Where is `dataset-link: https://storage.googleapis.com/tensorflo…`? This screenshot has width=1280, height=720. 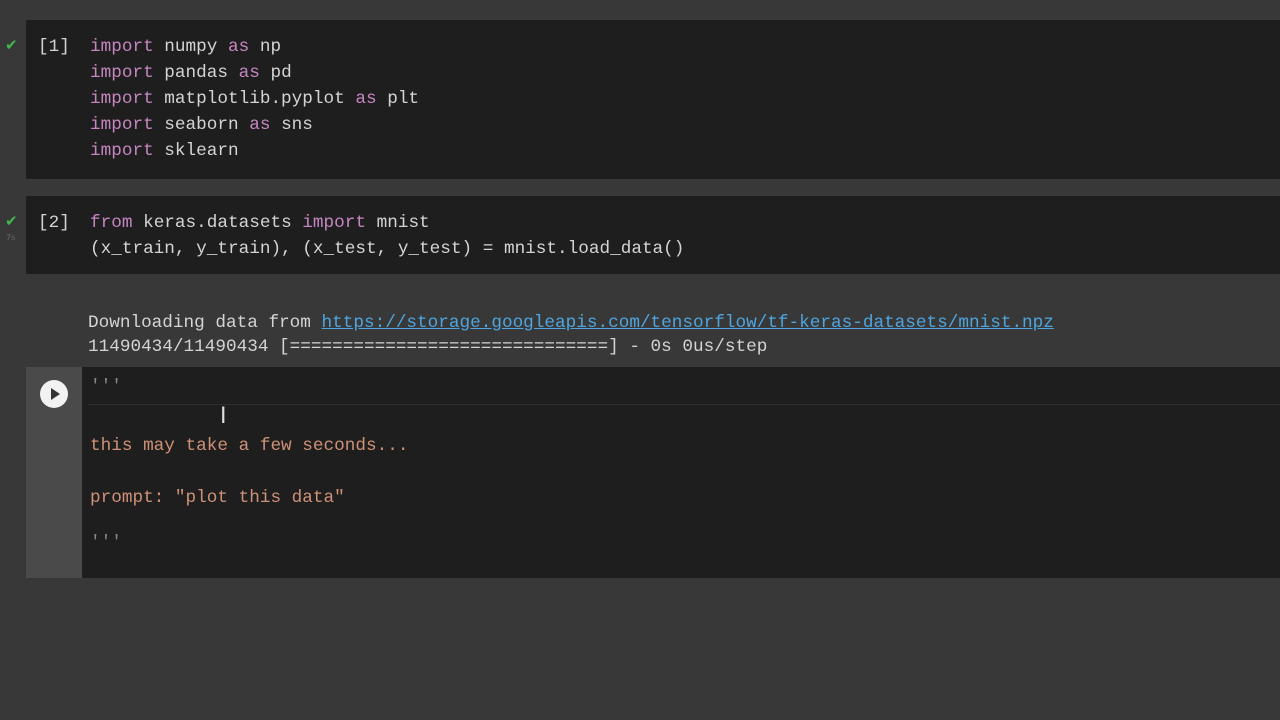
dataset-link: https://storage.googleapis.com/tensorflo… is located at coordinates (688, 323).